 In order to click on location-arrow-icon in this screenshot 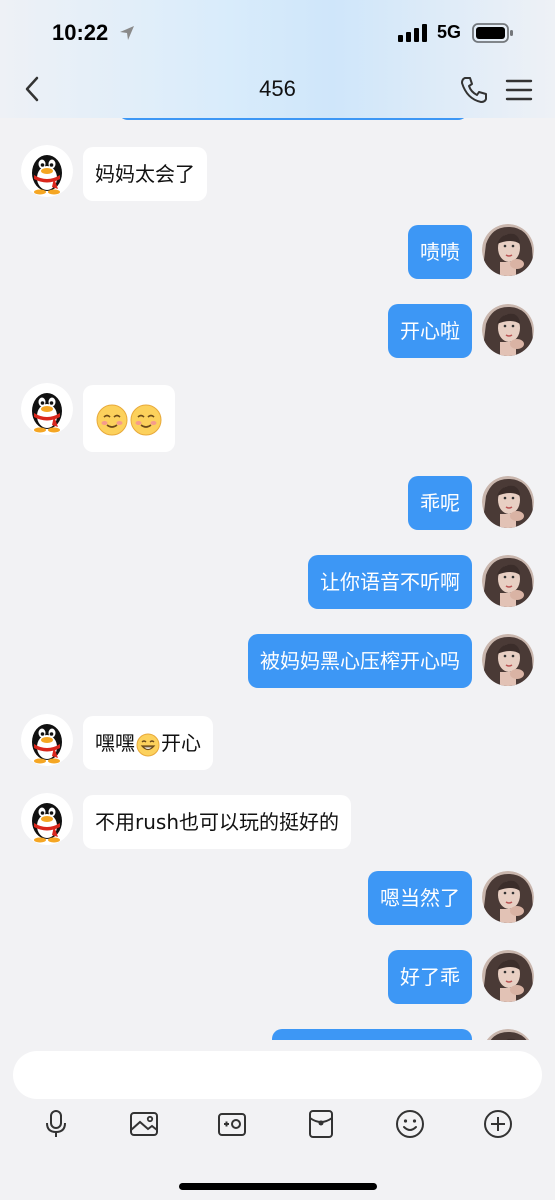, I will do `click(127, 33)`.